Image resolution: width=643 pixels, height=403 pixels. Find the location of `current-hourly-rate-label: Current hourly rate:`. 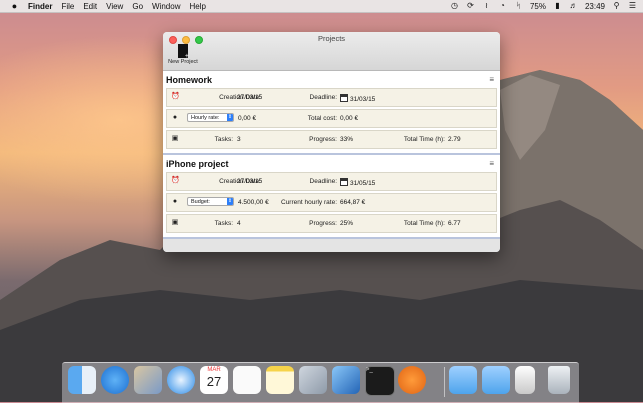

current-hourly-rate-label: Current hourly rate: is located at coordinates (309, 202).